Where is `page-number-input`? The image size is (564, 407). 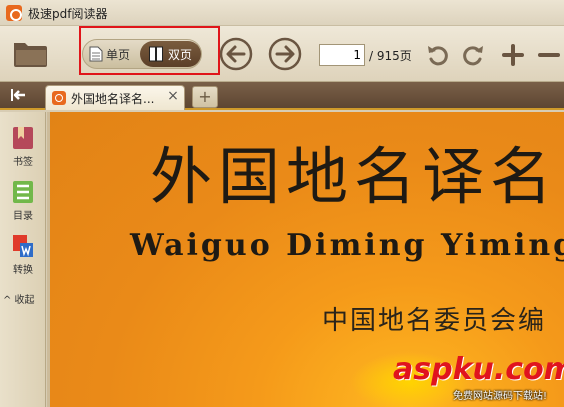 page-number-input is located at coordinates (342, 55).